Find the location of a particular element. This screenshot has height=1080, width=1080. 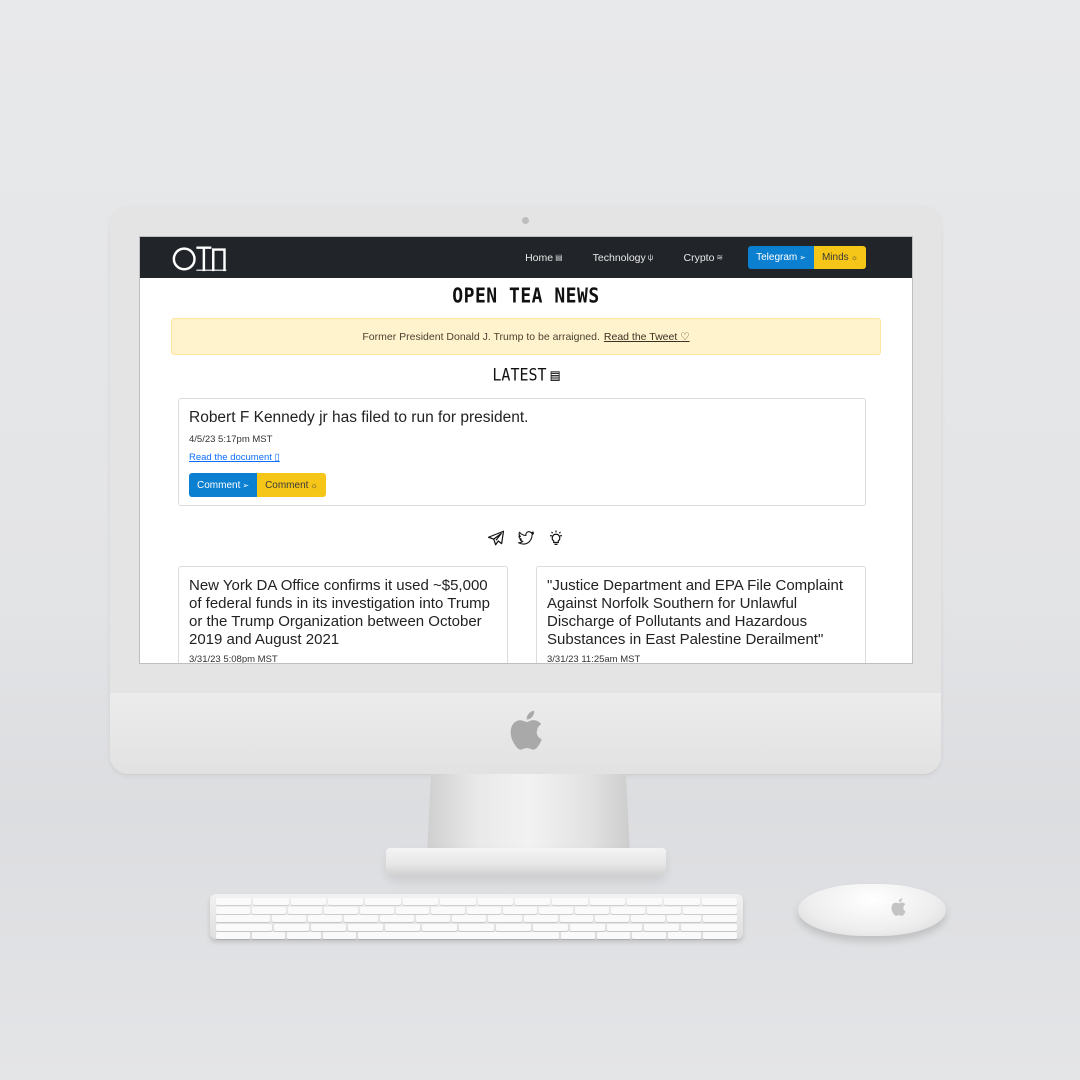

nav-home: Home ▤ is located at coordinates (544, 258).